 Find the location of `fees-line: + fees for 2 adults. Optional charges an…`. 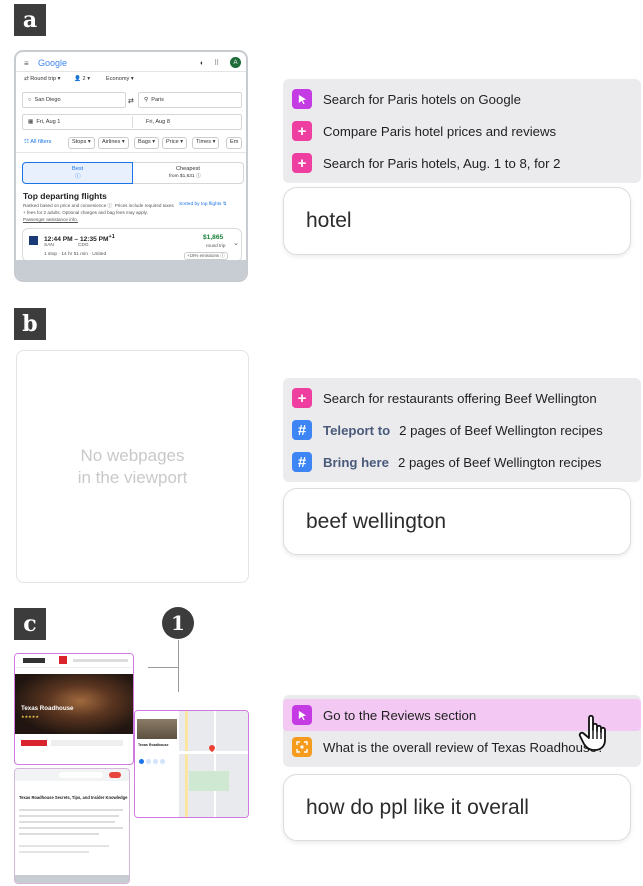

fees-line: + fees for 2 adults. Optional charges an… is located at coordinates (85, 212).